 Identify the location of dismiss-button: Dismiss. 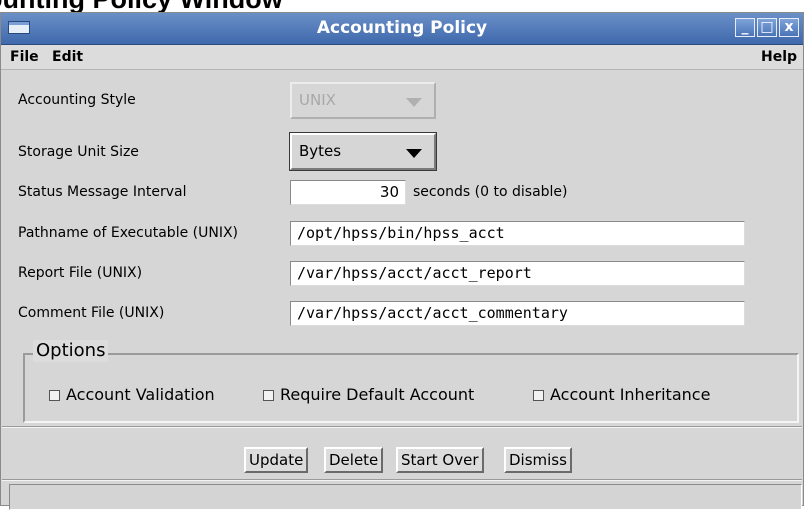
(538, 460).